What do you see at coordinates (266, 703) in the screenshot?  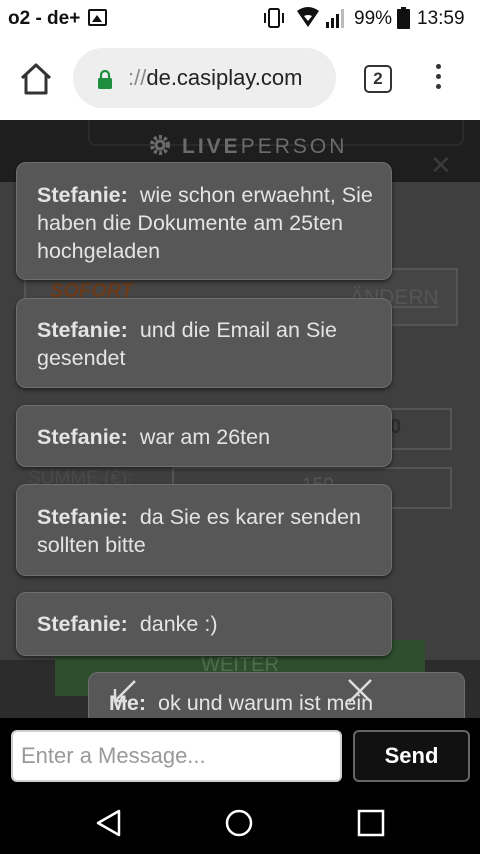 I see `message-text: ok und warum ist mein` at bounding box center [266, 703].